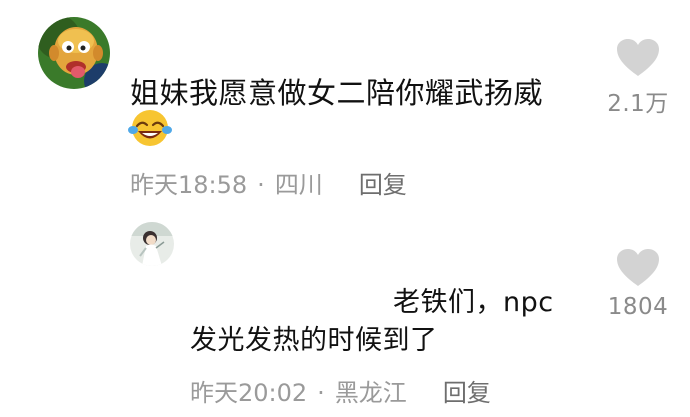  Describe the element at coordinates (370, 393) in the screenshot. I see `comment-2-location: 黑龙江` at that location.